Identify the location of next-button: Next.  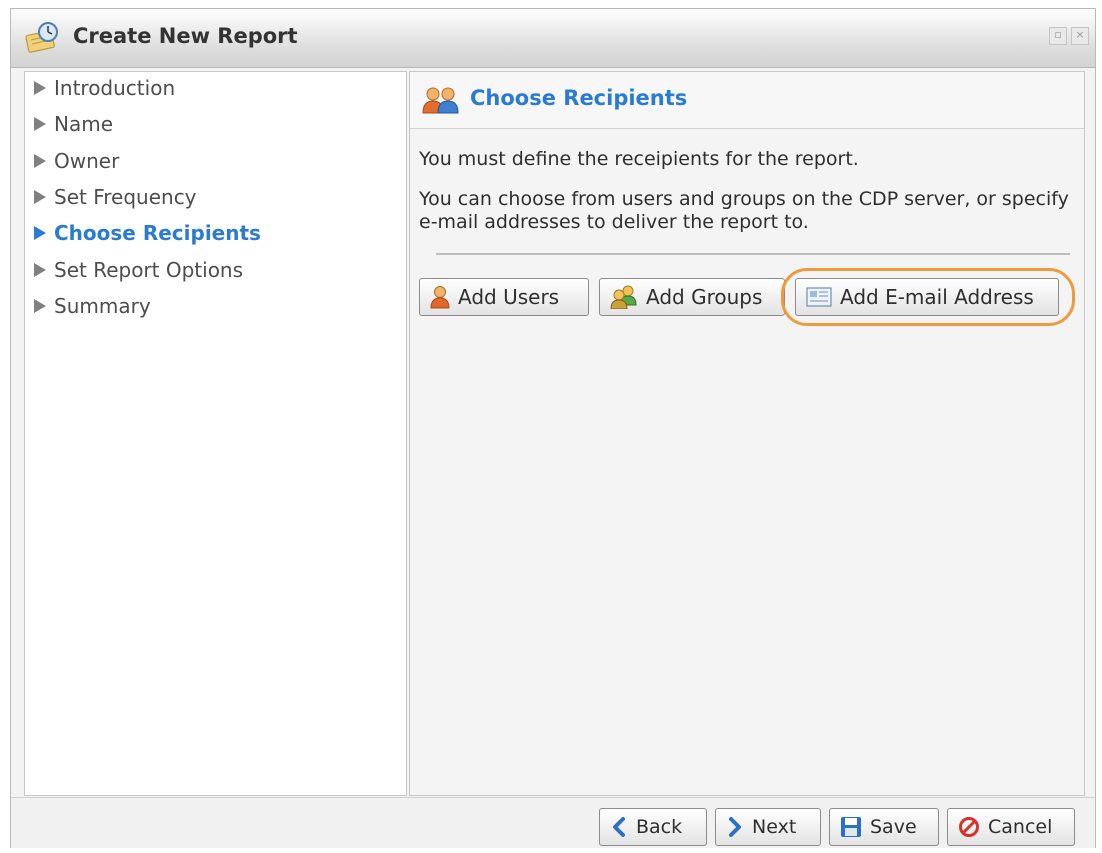
(768, 827).